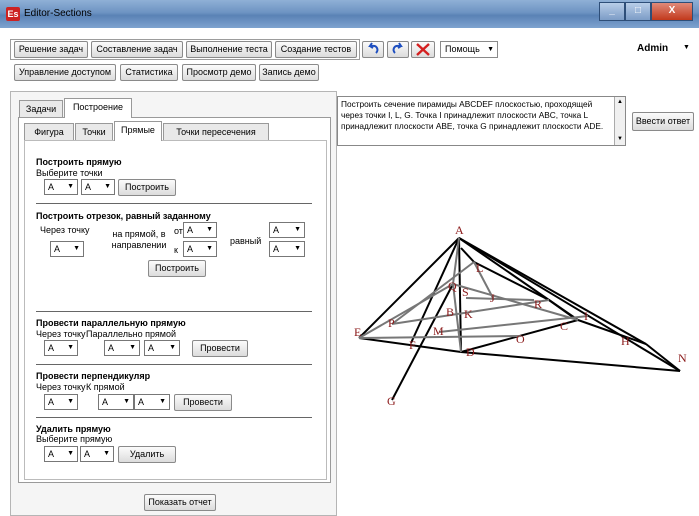  I want to click on delete-button, so click(423, 49).